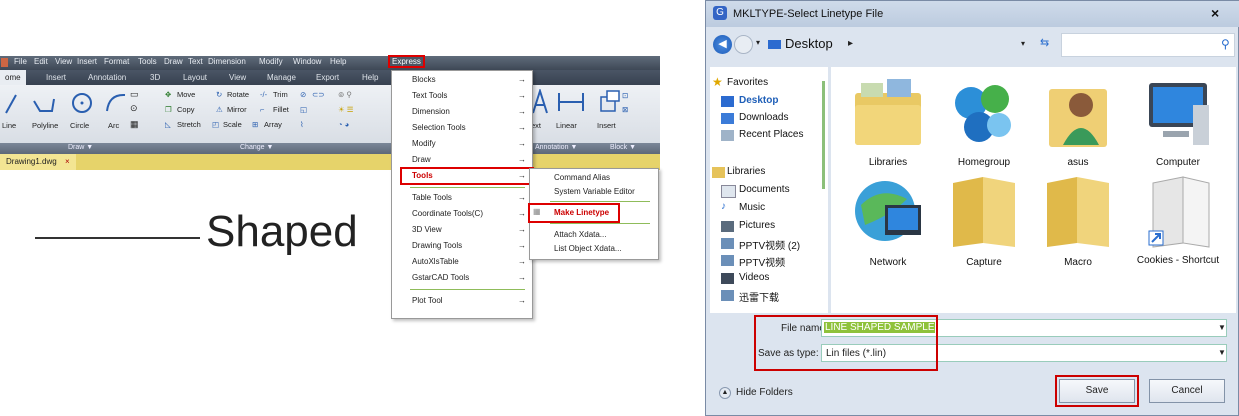 The image size is (1239, 416). I want to click on document-tab: Drawing1.dwg ×, so click(38, 162).